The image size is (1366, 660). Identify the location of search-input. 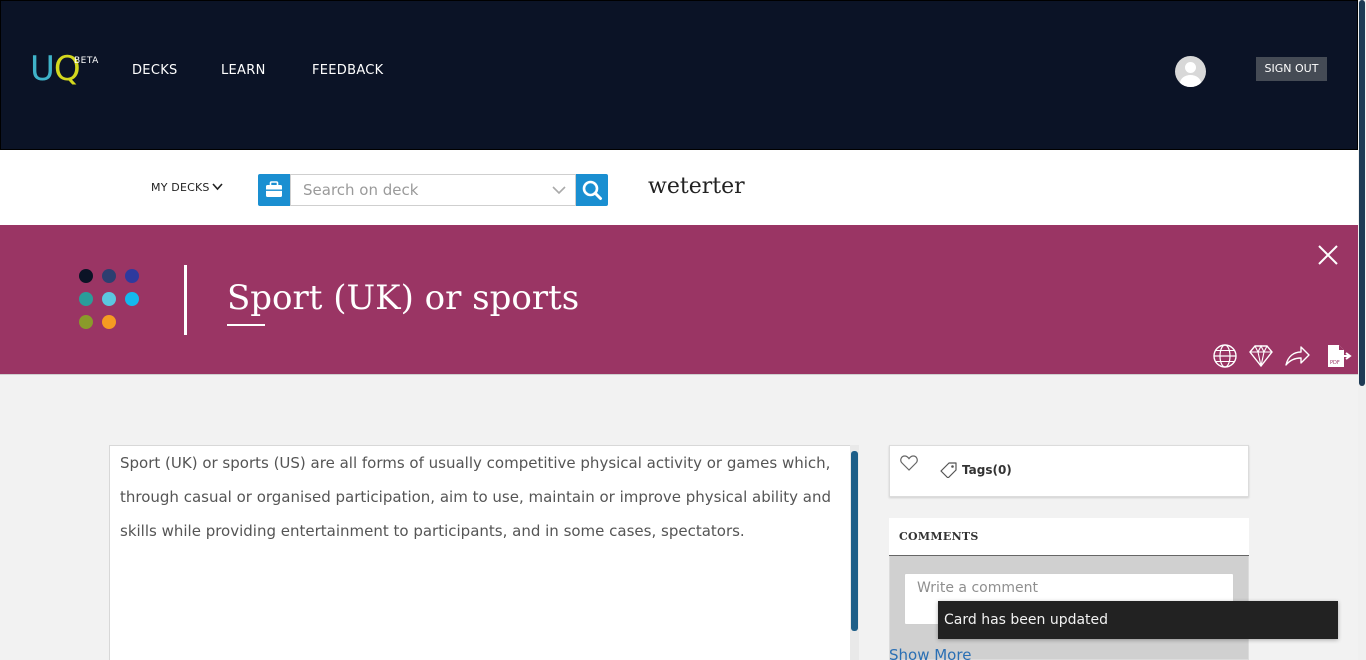
(433, 190).